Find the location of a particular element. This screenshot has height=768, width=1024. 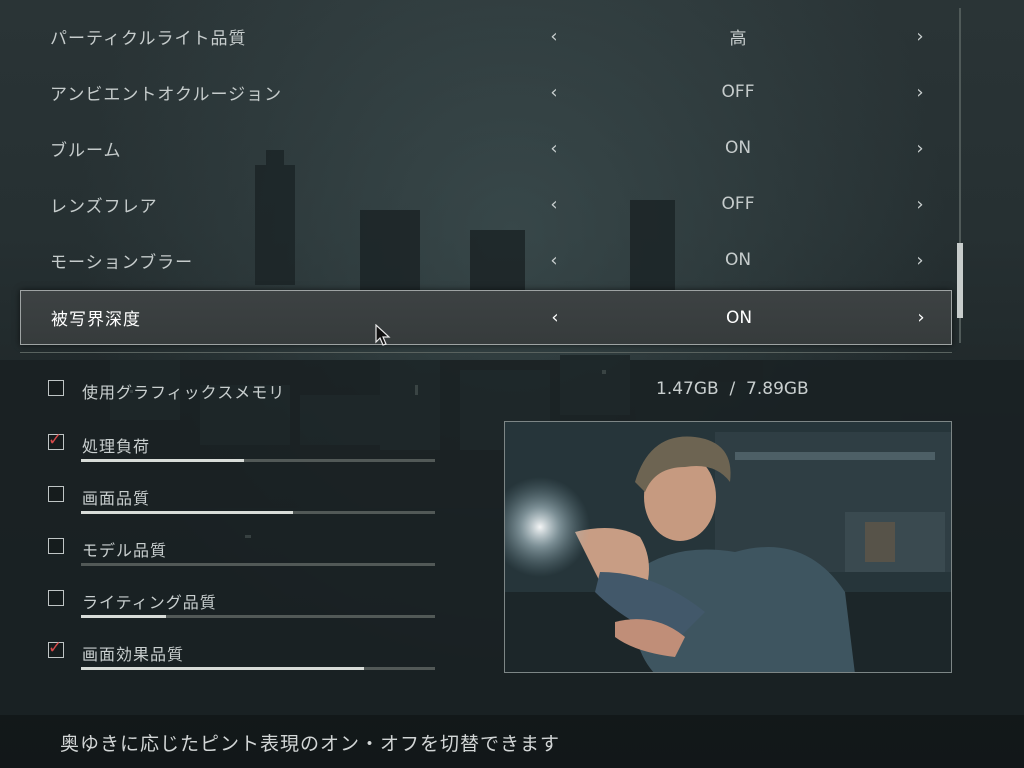

character-preview-illustration is located at coordinates (728, 547).